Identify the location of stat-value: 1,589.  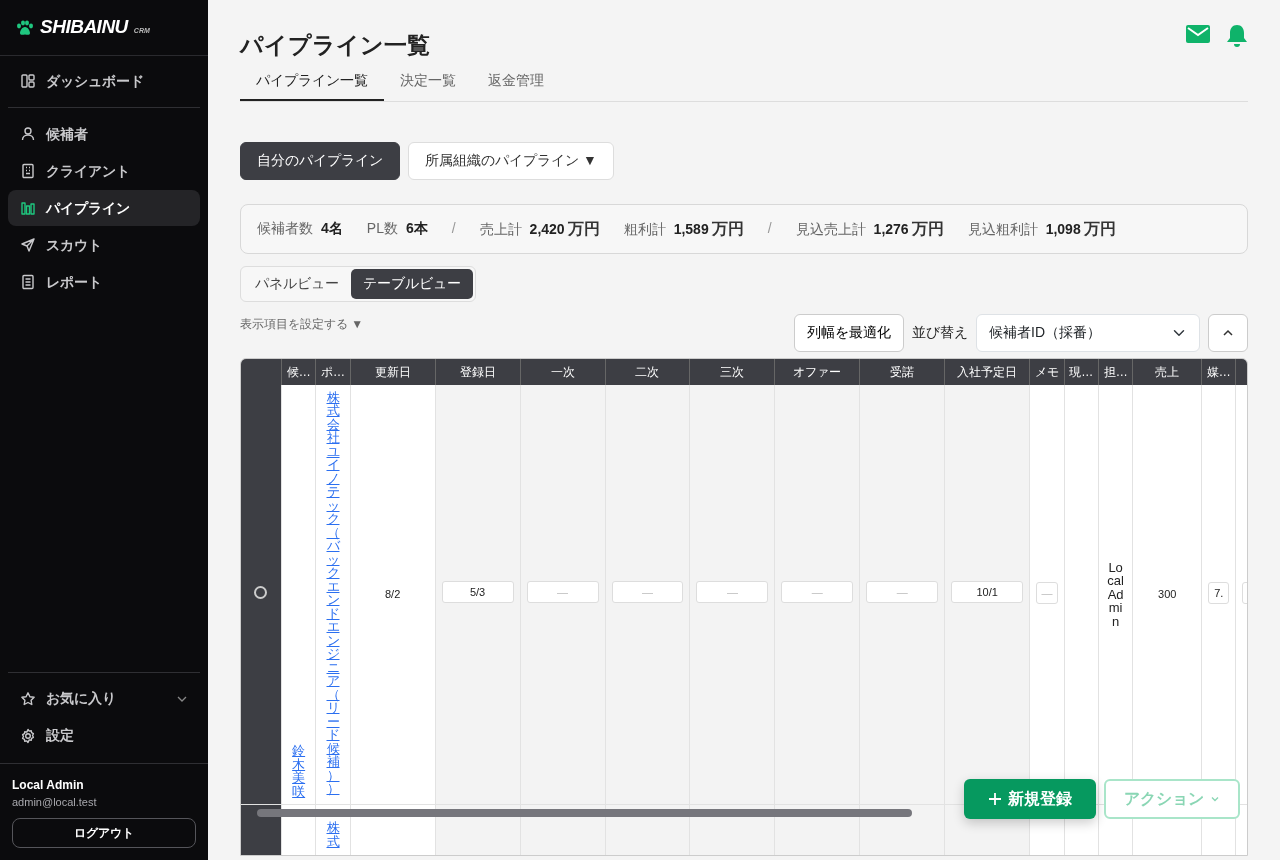
(691, 229).